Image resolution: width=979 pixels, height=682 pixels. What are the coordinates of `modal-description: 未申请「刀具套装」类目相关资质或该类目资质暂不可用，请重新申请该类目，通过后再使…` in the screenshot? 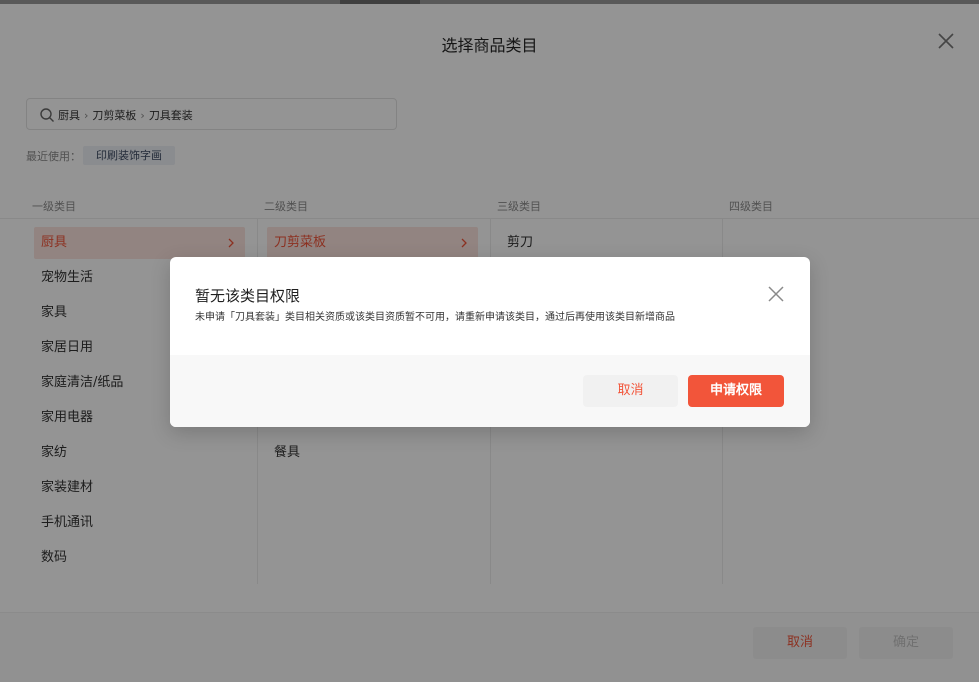 It's located at (435, 317).